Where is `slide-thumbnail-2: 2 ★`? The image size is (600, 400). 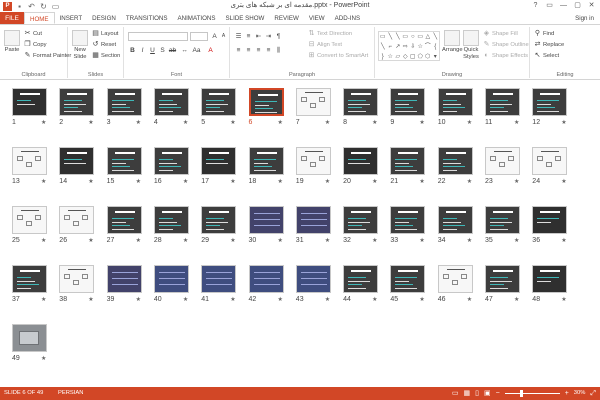
slide-thumbnail-2: 2 ★ is located at coordinates (77, 113).